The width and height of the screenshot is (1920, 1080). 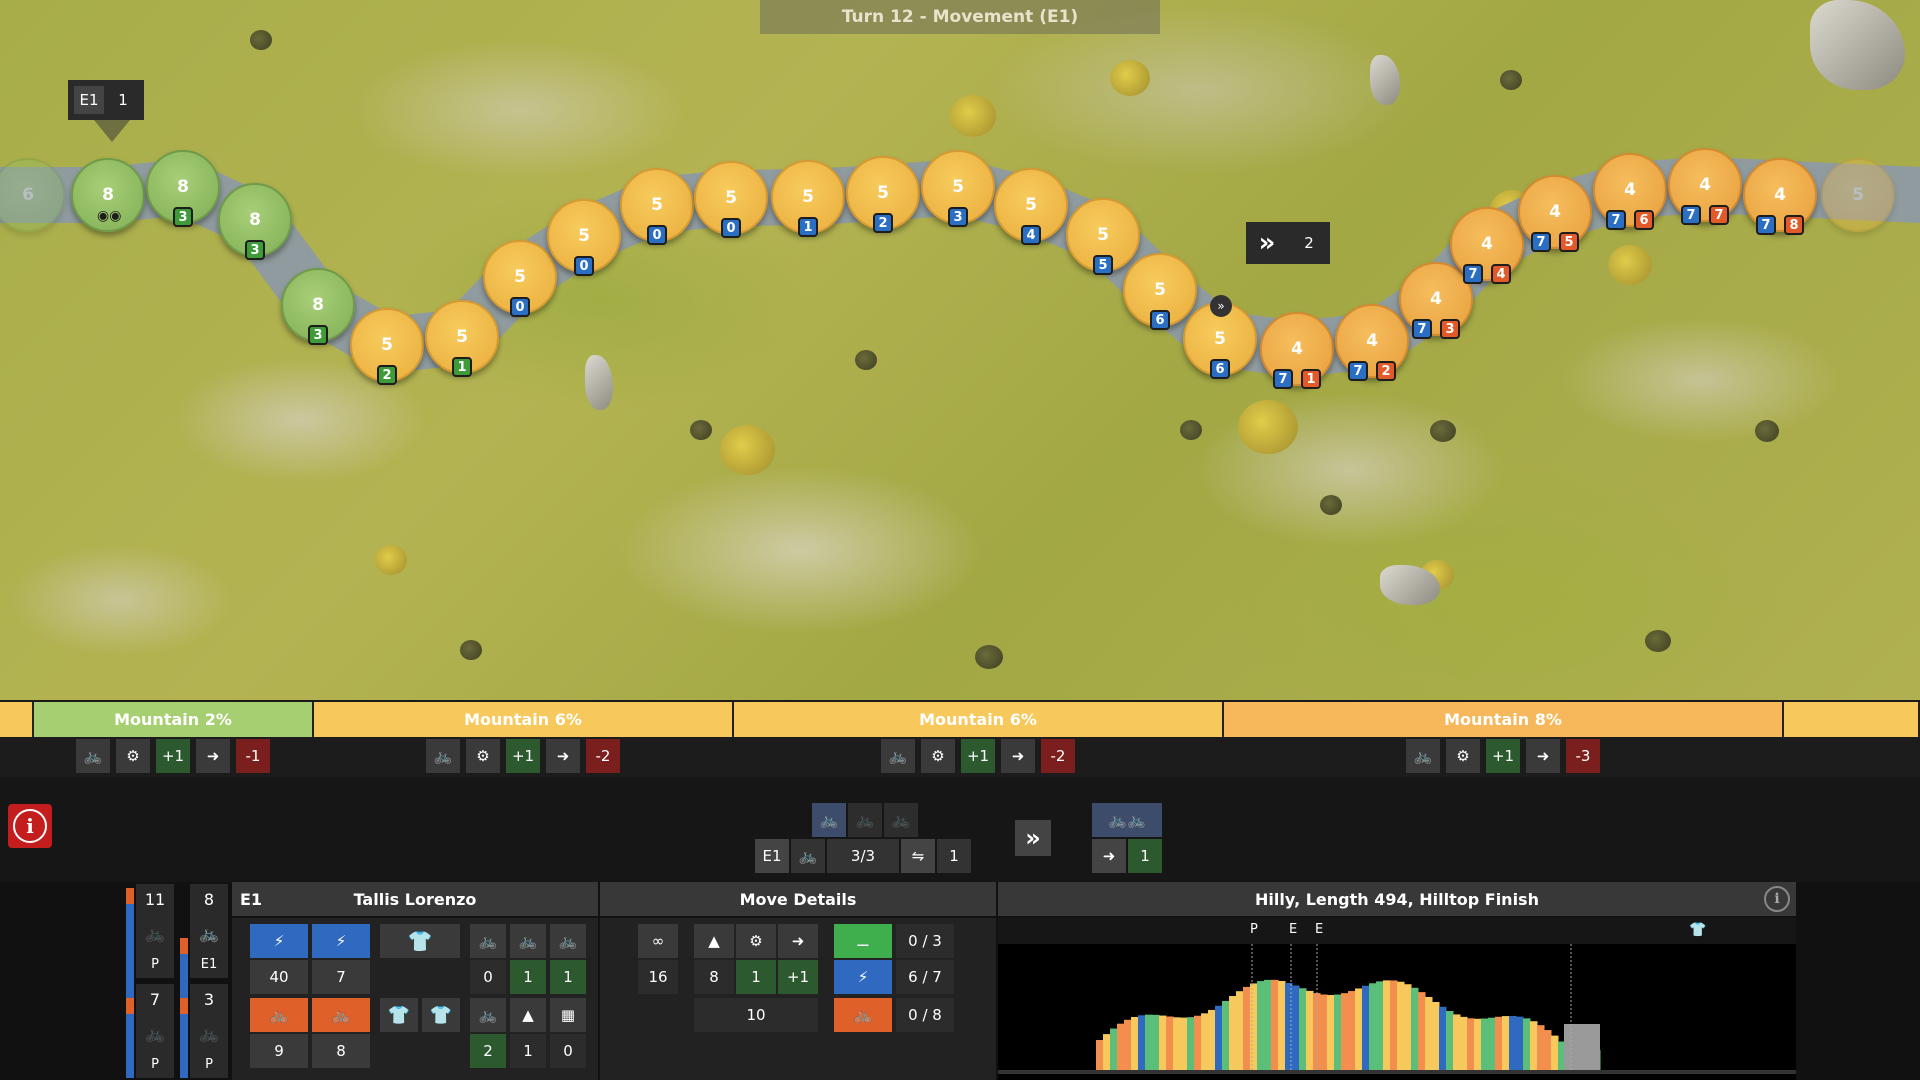 What do you see at coordinates (1309, 243) in the screenshot?
I see `movement-value: 2` at bounding box center [1309, 243].